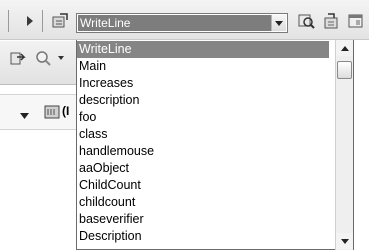  Describe the element at coordinates (52, 113) in the screenshot. I see `class-icon` at that location.